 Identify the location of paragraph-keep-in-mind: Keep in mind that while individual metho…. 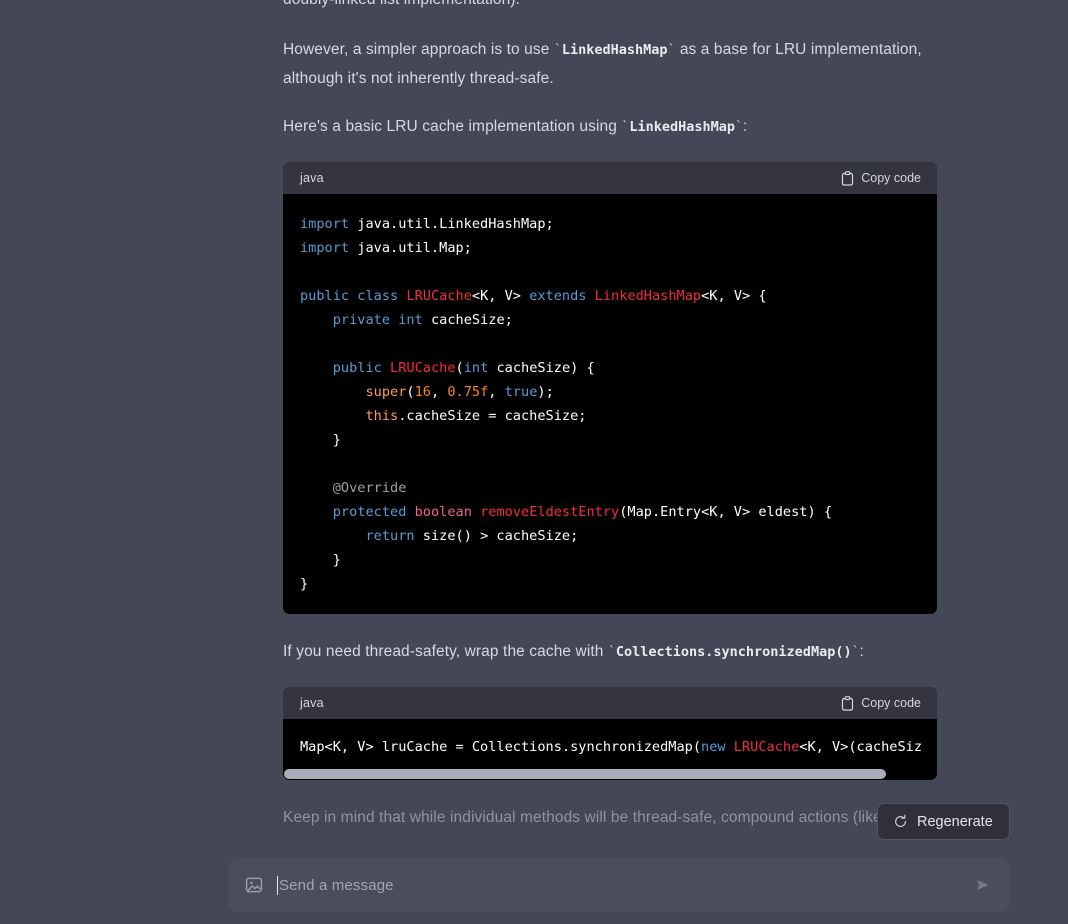
(610, 818).